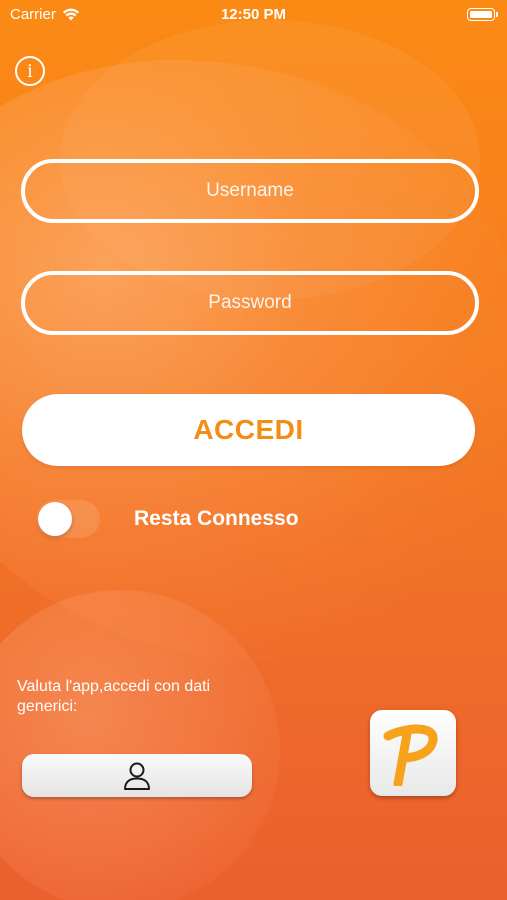 This screenshot has height=900, width=507. Describe the element at coordinates (248, 430) in the screenshot. I see `login-button: ACCEDI` at that location.